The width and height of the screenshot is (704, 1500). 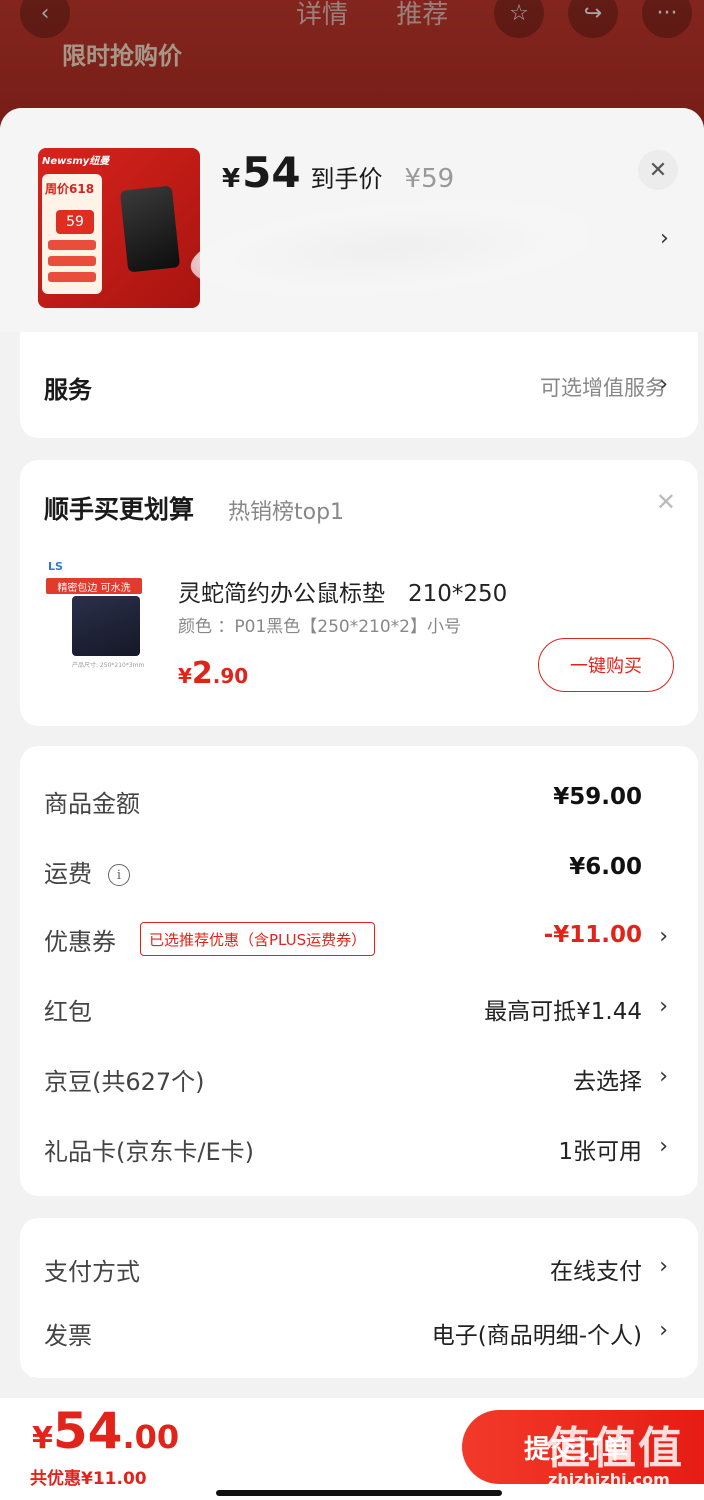 What do you see at coordinates (359, 1267) in the screenshot?
I see `payment-method-row: 支付方式 在线支付 ›` at bounding box center [359, 1267].